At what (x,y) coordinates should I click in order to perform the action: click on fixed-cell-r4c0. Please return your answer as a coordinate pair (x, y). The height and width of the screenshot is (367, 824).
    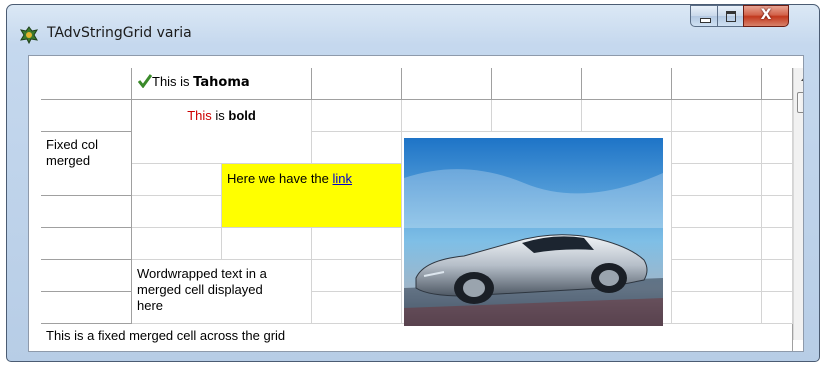
    Looking at the image, I should click on (86, 212).